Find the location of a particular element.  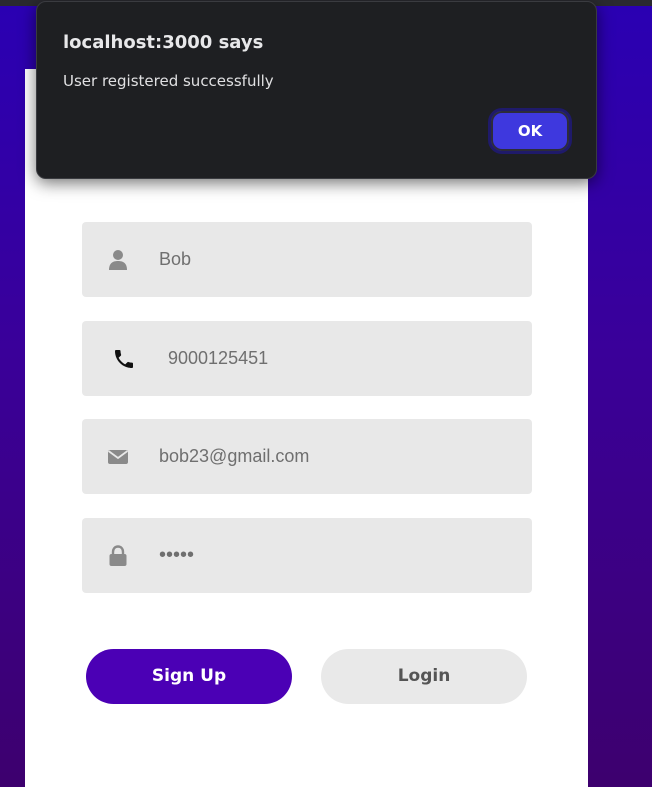

name-value: Bob is located at coordinates (175, 259).